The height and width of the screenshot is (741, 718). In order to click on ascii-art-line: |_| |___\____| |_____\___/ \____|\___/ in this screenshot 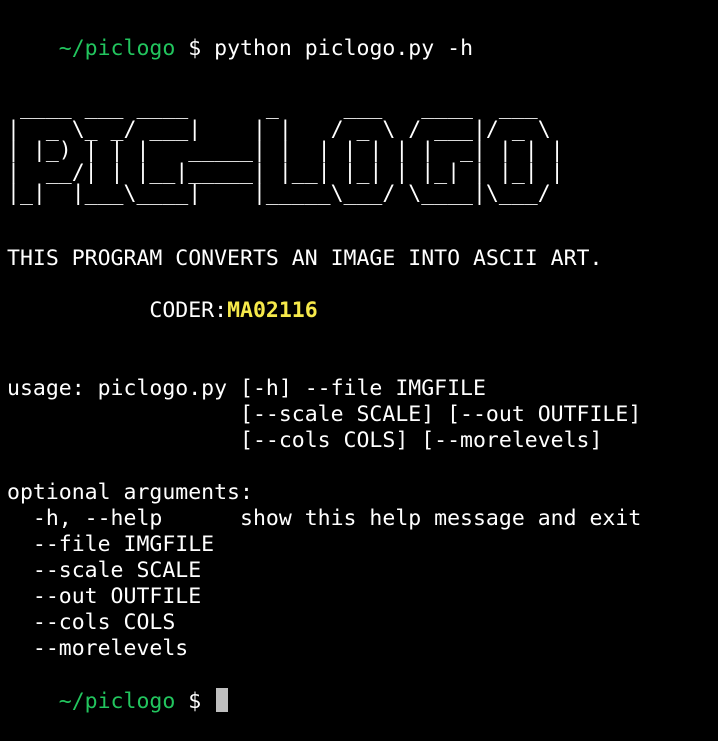, I will do `click(285, 193)`.